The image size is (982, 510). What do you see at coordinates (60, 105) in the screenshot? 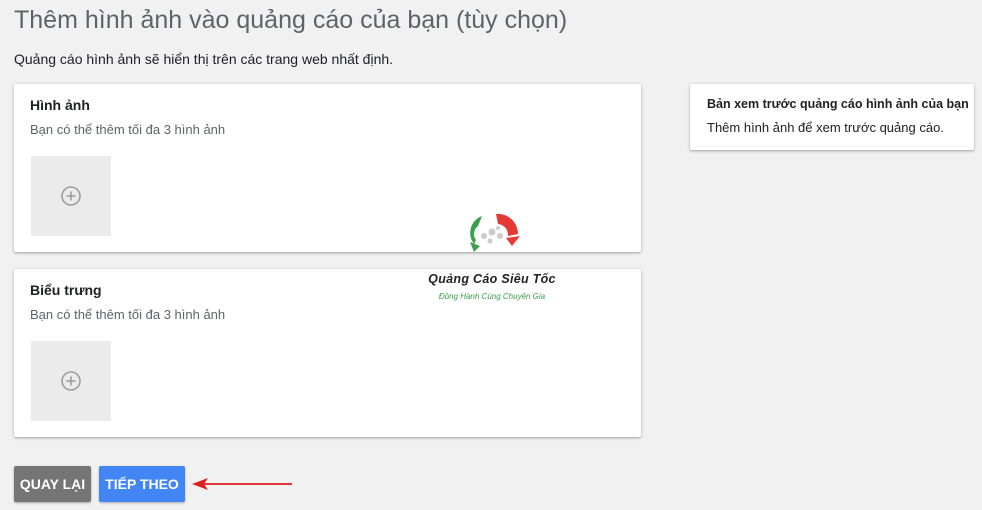
I see `images-card-title: Hình ảnh` at bounding box center [60, 105].